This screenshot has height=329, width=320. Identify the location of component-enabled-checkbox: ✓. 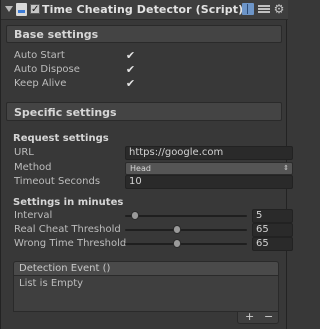
(35, 9).